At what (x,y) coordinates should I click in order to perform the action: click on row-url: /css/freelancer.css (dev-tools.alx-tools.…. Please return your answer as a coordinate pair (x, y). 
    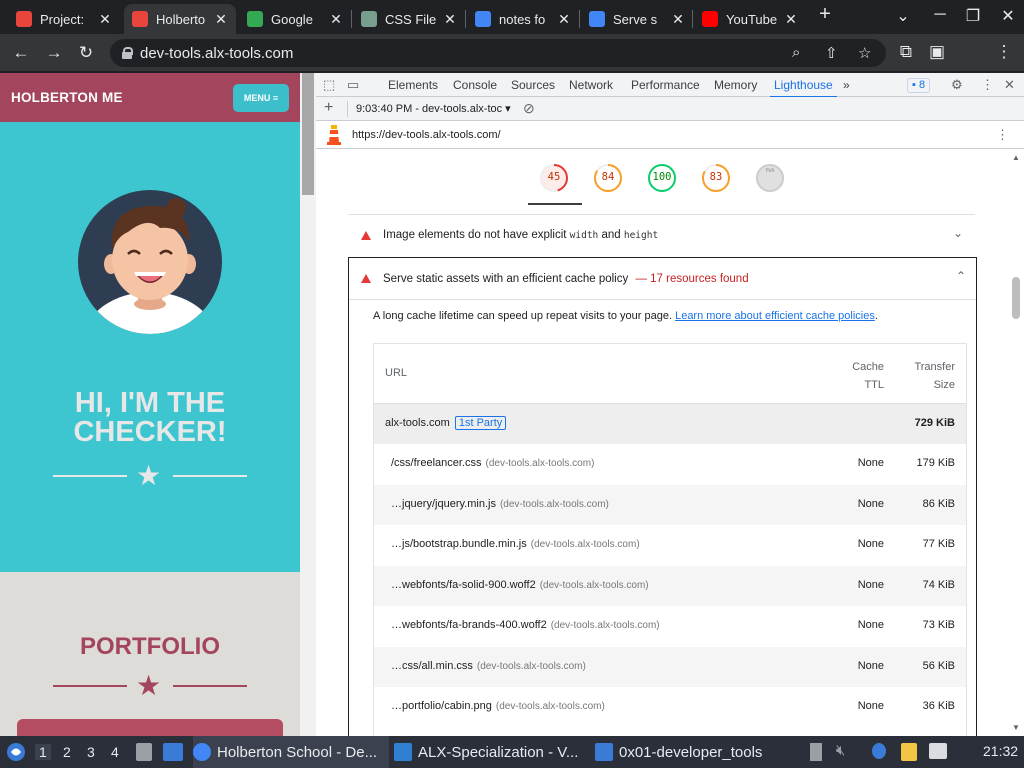
    Looking at the image, I should click on (492, 463).